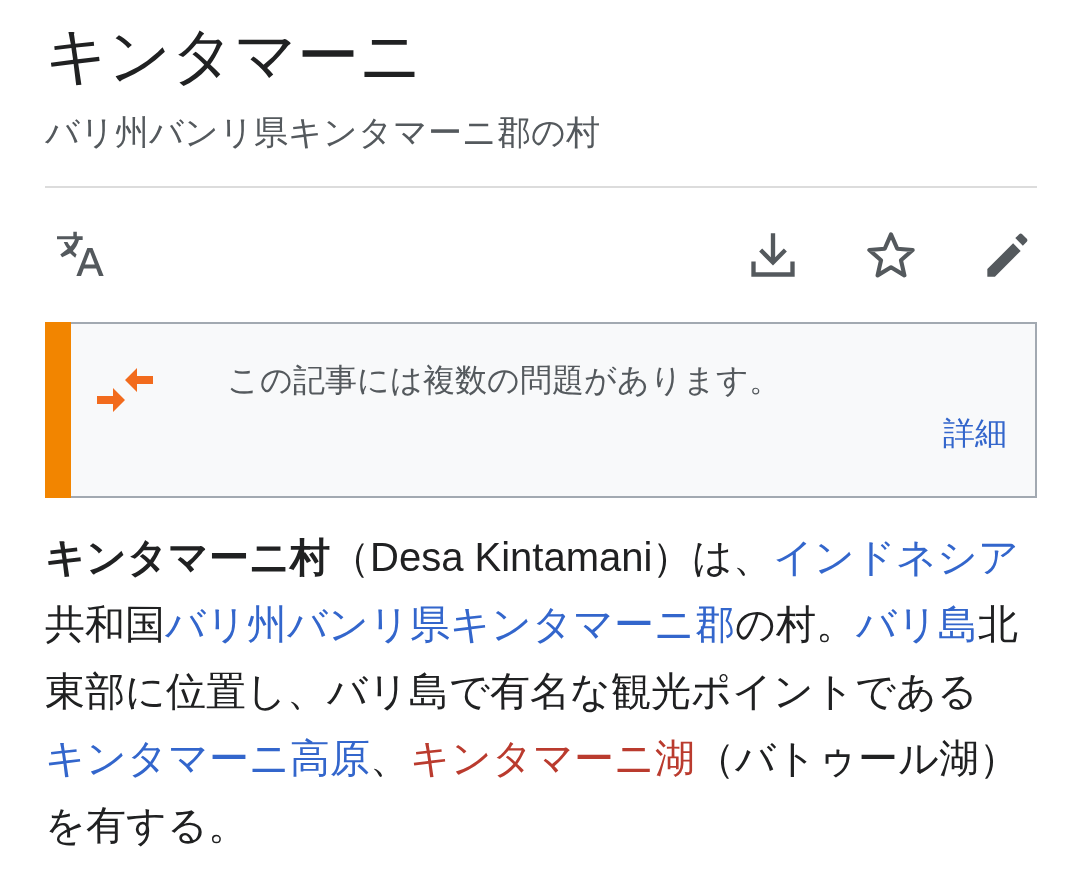 The height and width of the screenshot is (895, 1080). What do you see at coordinates (975, 434) in the screenshot?
I see `details-link: 詳細` at bounding box center [975, 434].